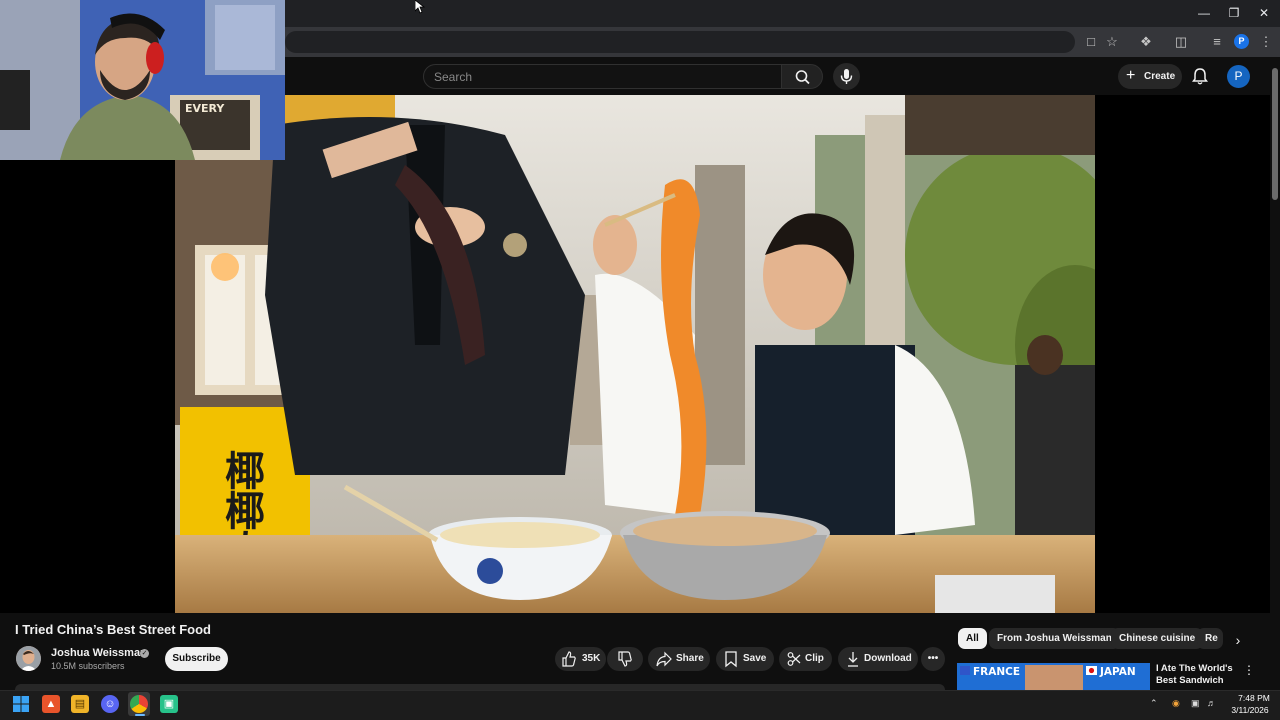 The image size is (1280, 720). Describe the element at coordinates (690, 658) in the screenshot. I see `share-label: Share` at that location.